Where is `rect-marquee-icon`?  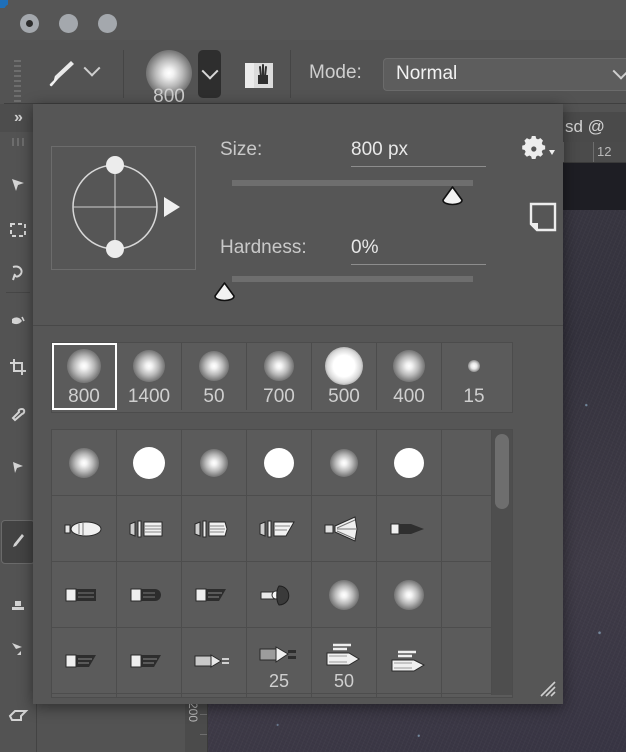
rect-marquee-icon is located at coordinates (18, 230).